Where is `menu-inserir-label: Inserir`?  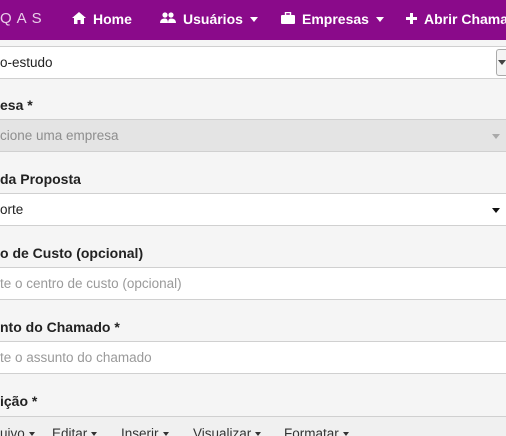 menu-inserir-label: Inserir is located at coordinates (140, 431).